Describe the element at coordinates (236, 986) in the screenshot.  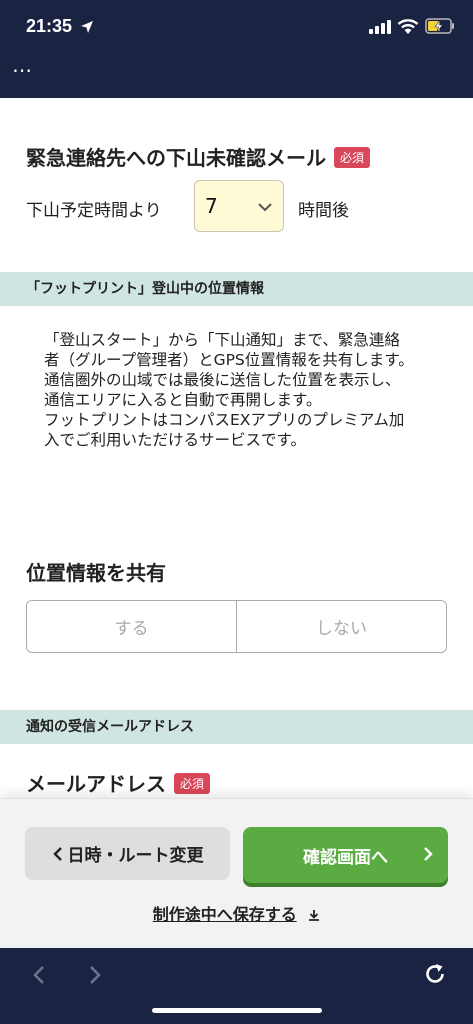
I see `browser-bottom-bar` at that location.